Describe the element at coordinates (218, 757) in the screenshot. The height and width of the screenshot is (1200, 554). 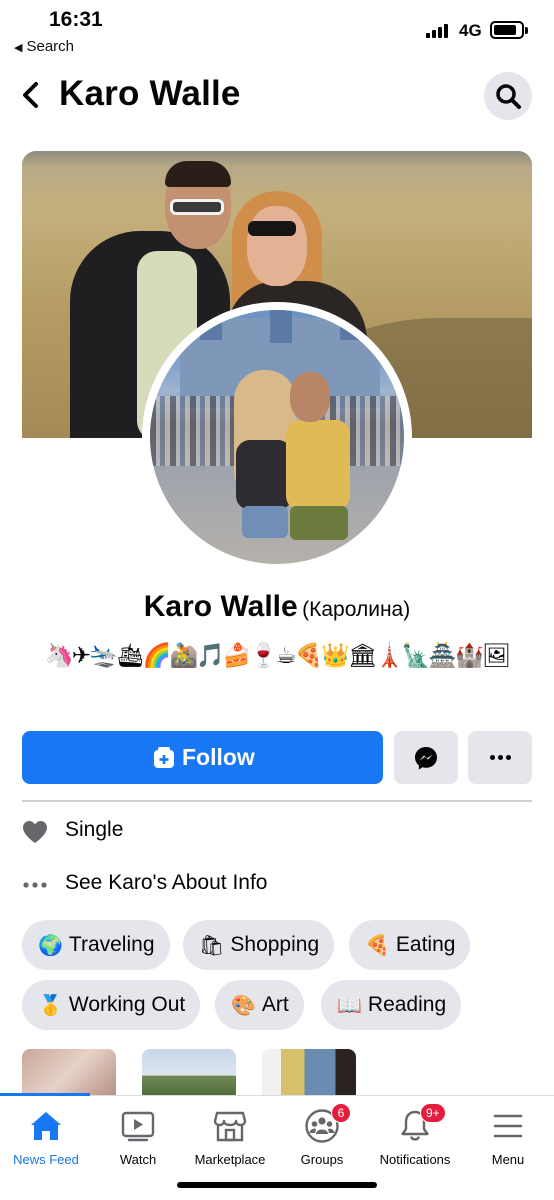
I see `follow-label: Follow` at that location.